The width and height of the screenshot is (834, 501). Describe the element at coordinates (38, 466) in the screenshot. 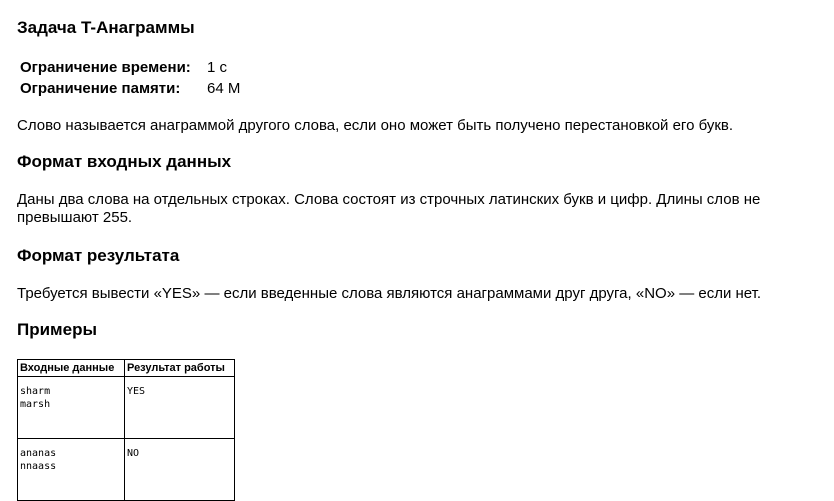

I see `example-input-line: nnaass` at that location.